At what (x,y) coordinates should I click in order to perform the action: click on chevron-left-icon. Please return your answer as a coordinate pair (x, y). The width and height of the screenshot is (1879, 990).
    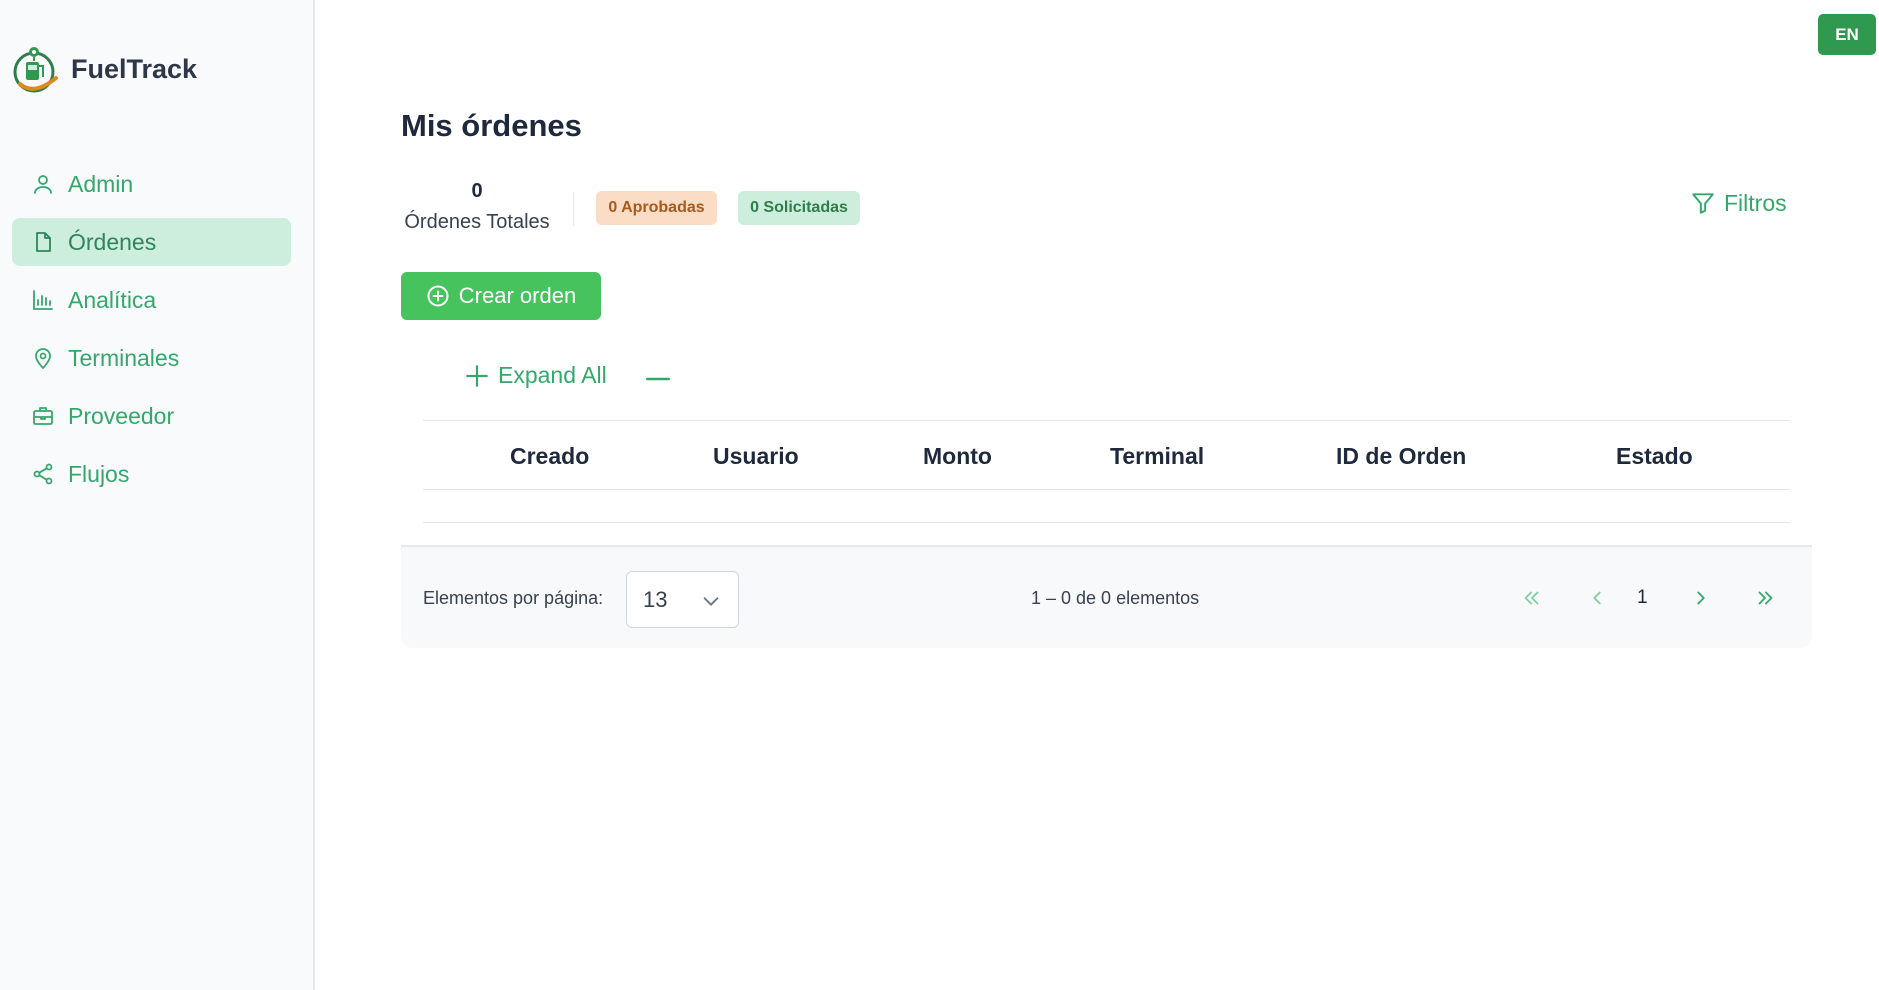
    Looking at the image, I should click on (1597, 598).